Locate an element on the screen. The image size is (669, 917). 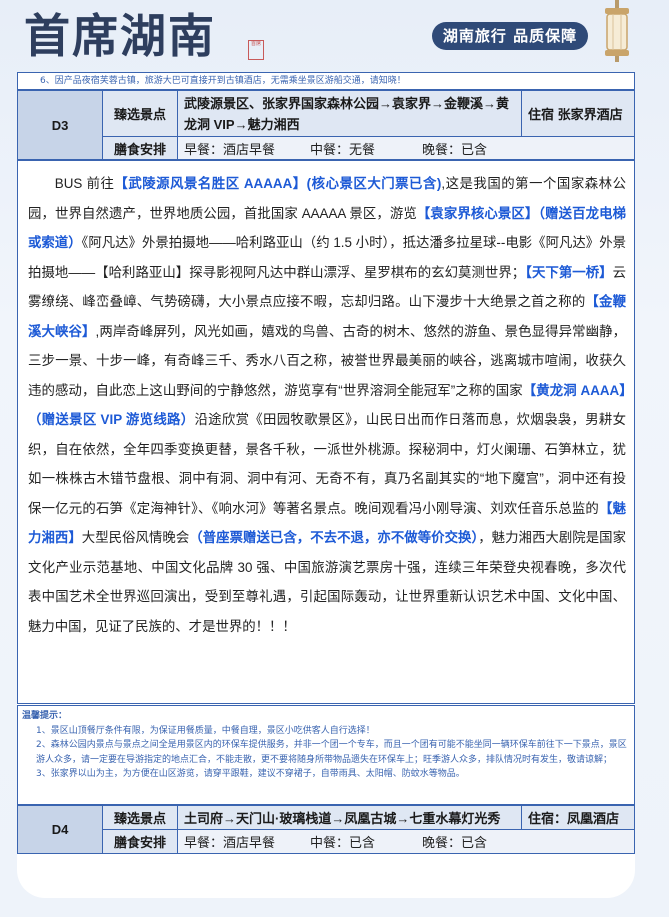
text-segment: 大型民俗风情晚会 is located at coordinates (135, 537).